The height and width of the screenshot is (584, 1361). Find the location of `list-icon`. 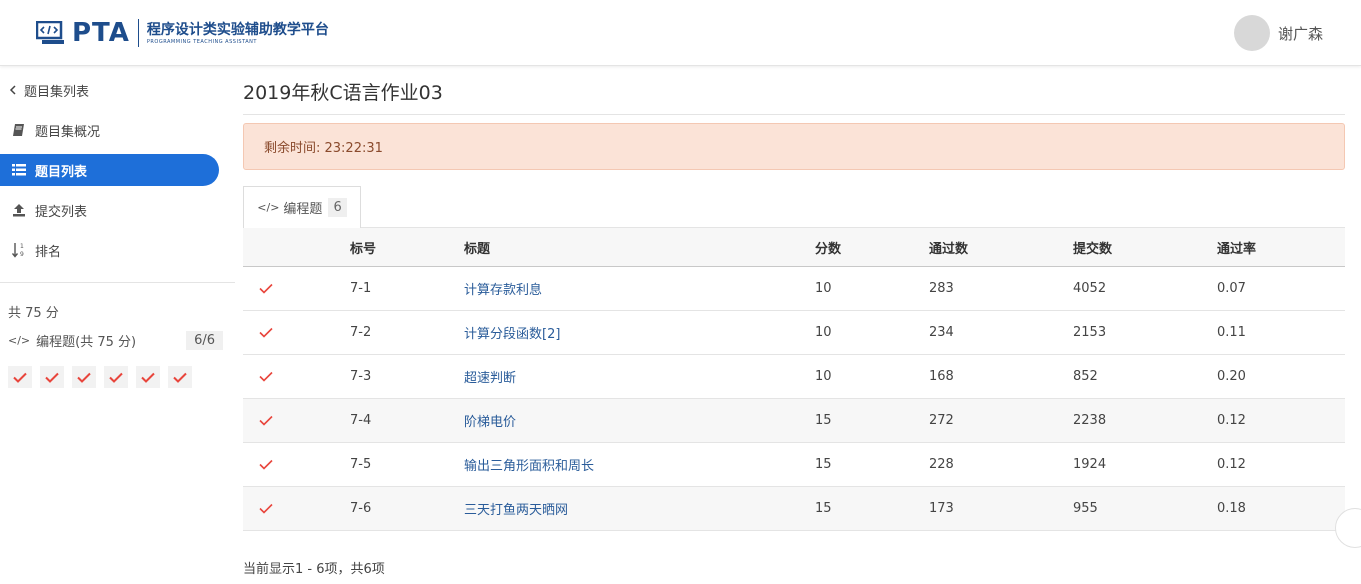

list-icon is located at coordinates (19, 170).